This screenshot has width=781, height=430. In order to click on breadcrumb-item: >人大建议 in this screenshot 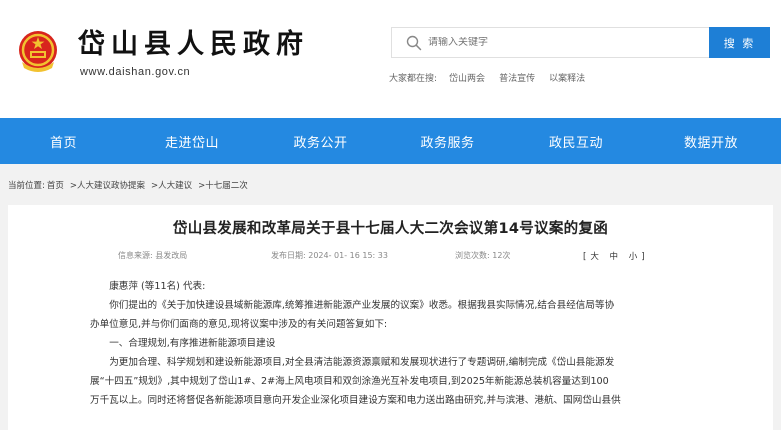, I will do `click(171, 185)`.